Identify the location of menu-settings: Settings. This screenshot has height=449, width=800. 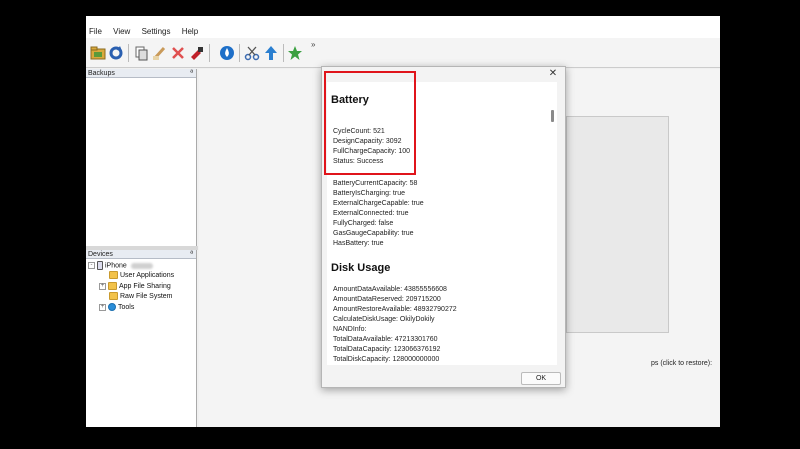
(156, 32).